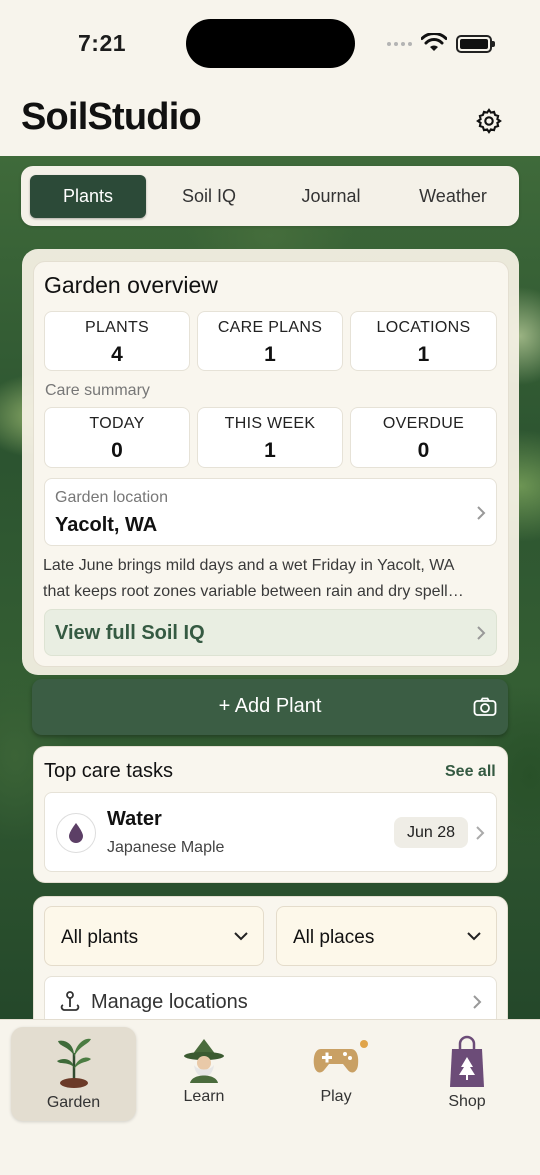 Image resolution: width=540 pixels, height=1175 pixels. I want to click on nav-shop: Shop, so click(467, 1074).